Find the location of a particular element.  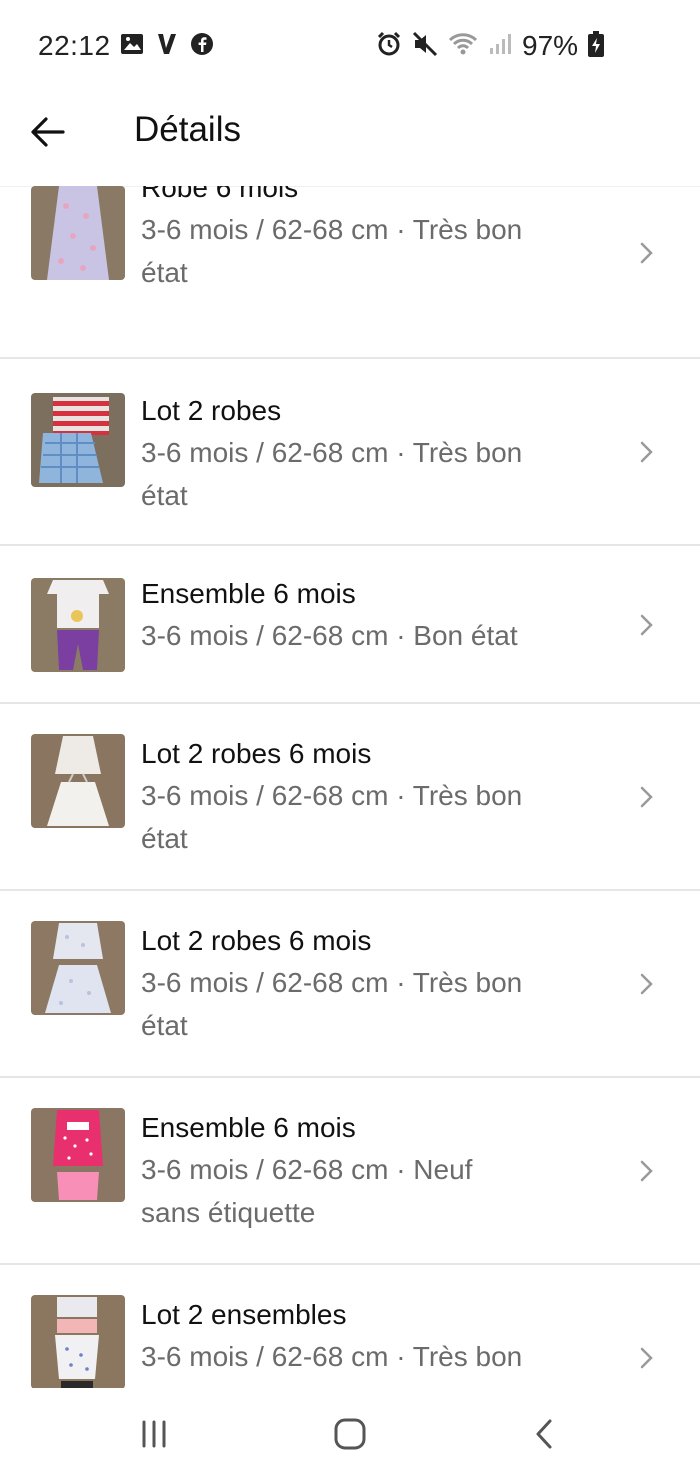

app-header: Détails is located at coordinates (350, 138).